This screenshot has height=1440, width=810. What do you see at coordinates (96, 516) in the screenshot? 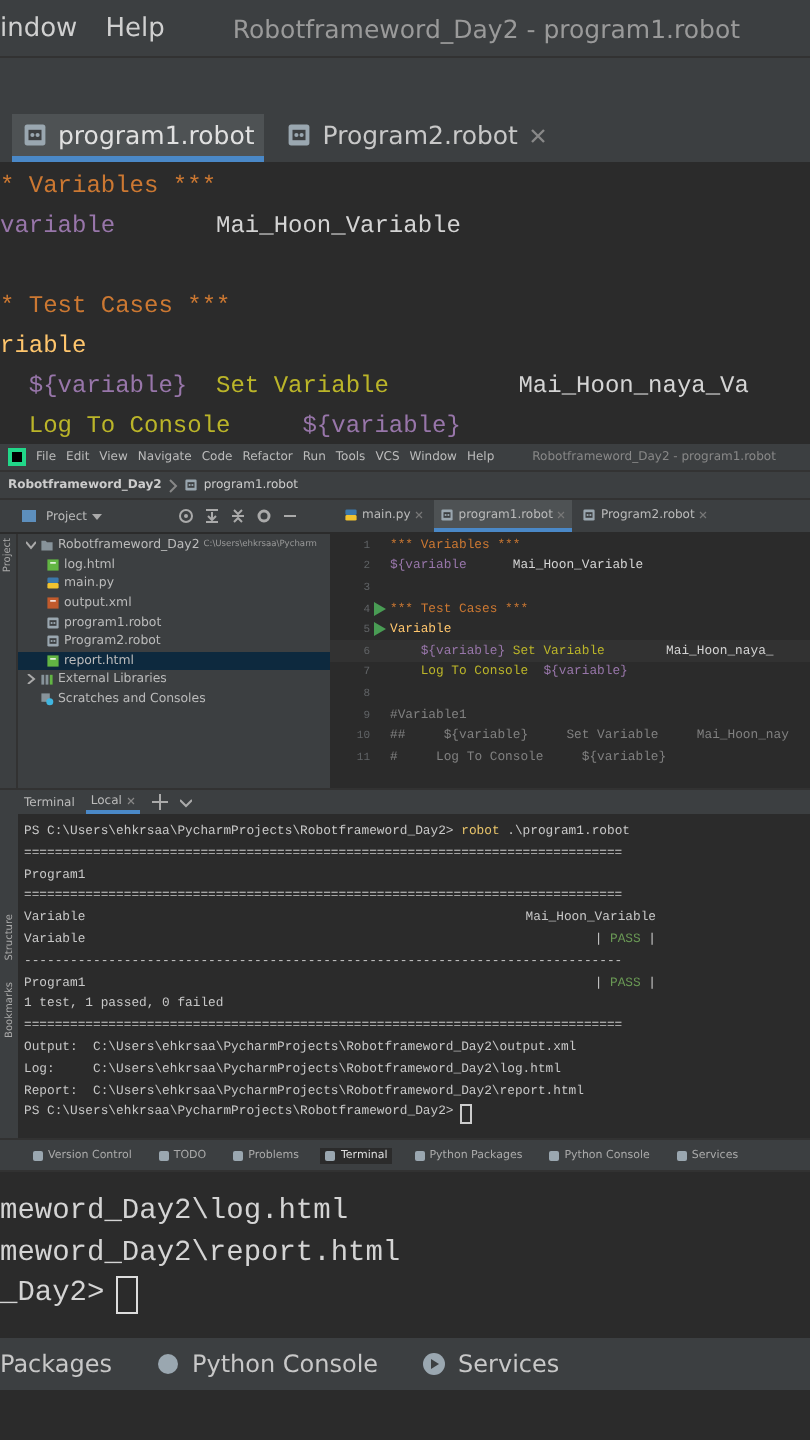
I see `caret-down-icon` at bounding box center [96, 516].